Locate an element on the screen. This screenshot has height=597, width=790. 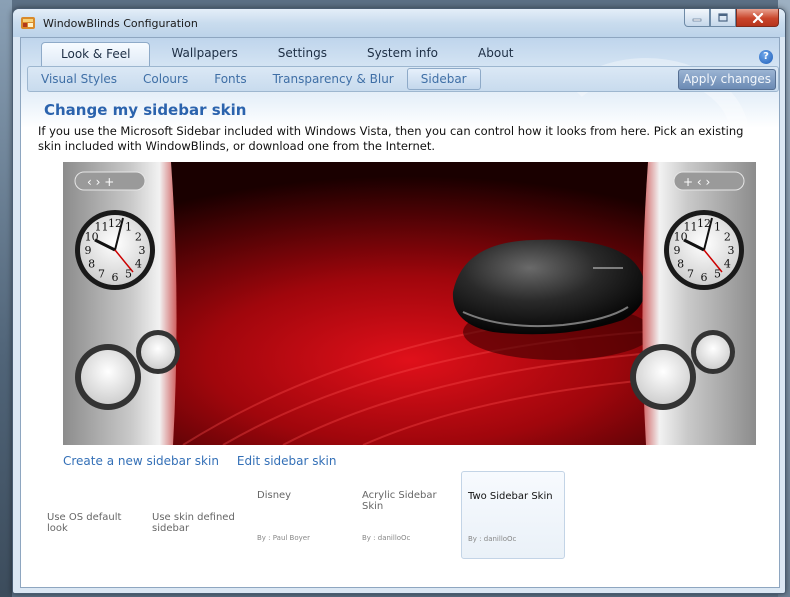
left-sidebar-mock: ‹ › + is located at coordinates (121, 303).